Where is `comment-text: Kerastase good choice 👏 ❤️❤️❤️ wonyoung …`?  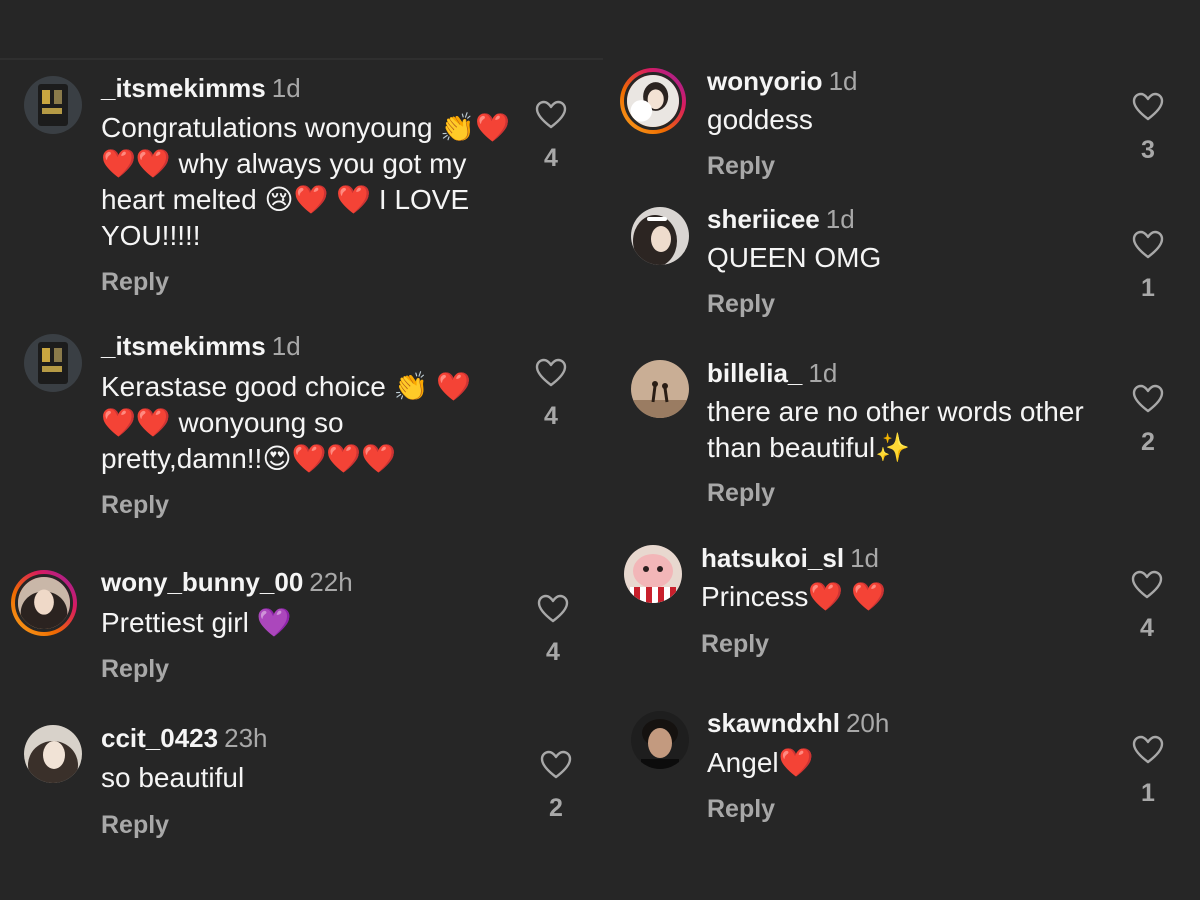 comment-text: Kerastase good choice 👏 ❤️❤️❤️ wonyoung … is located at coordinates (286, 422).